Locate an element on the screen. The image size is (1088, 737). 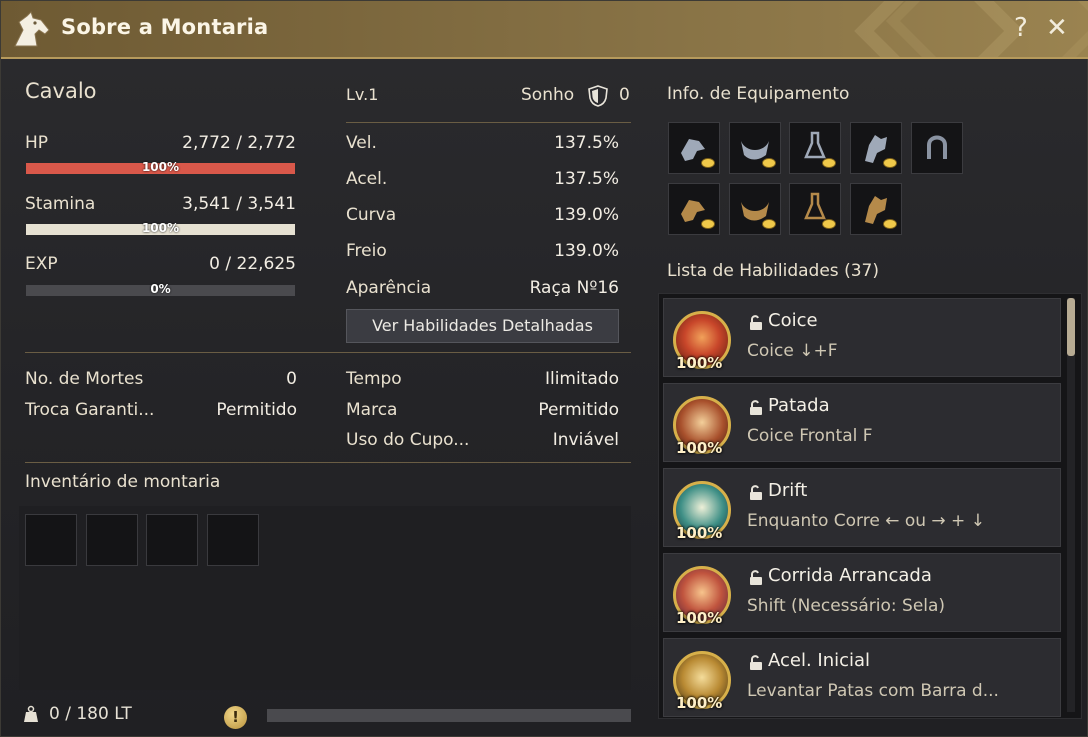
brake-value: 139.0% is located at coordinates (586, 251).